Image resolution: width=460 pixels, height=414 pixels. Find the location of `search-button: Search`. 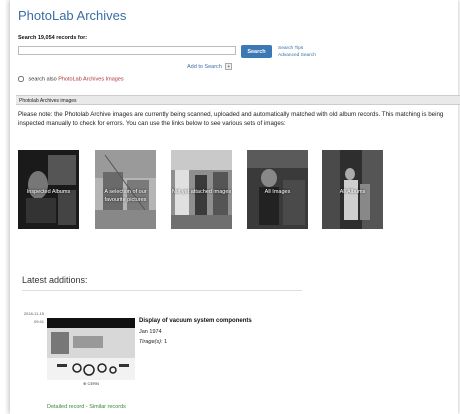

search-button: Search is located at coordinates (256, 51).